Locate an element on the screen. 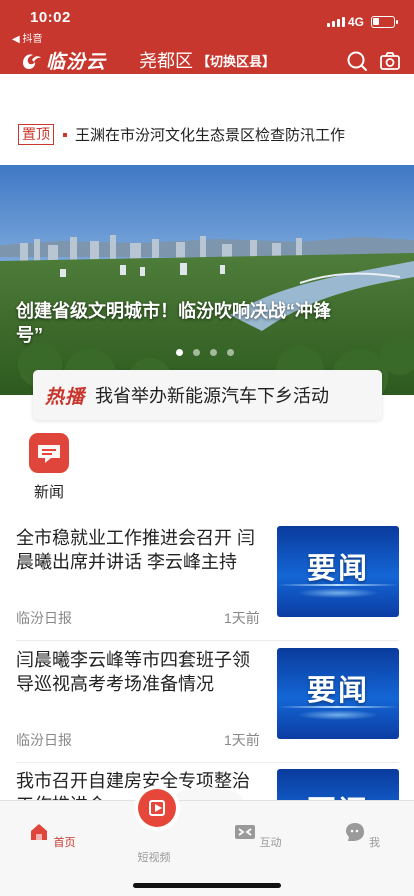 This screenshot has height=896, width=414. pinned-tag: 置顶 is located at coordinates (36, 134).